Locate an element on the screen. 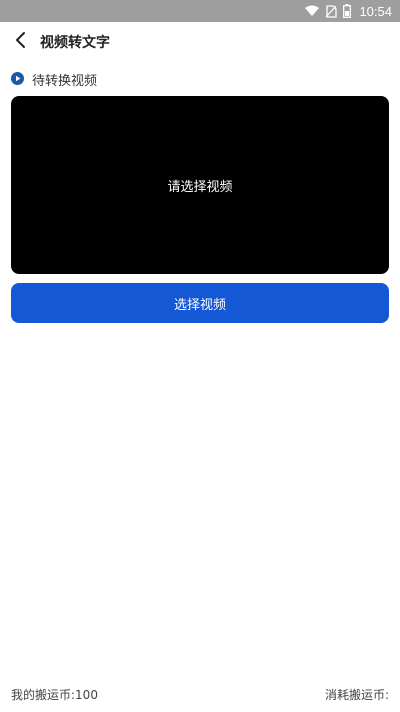 This screenshot has height=712, width=400. select-video-button: 选择视频 is located at coordinates (200, 303).